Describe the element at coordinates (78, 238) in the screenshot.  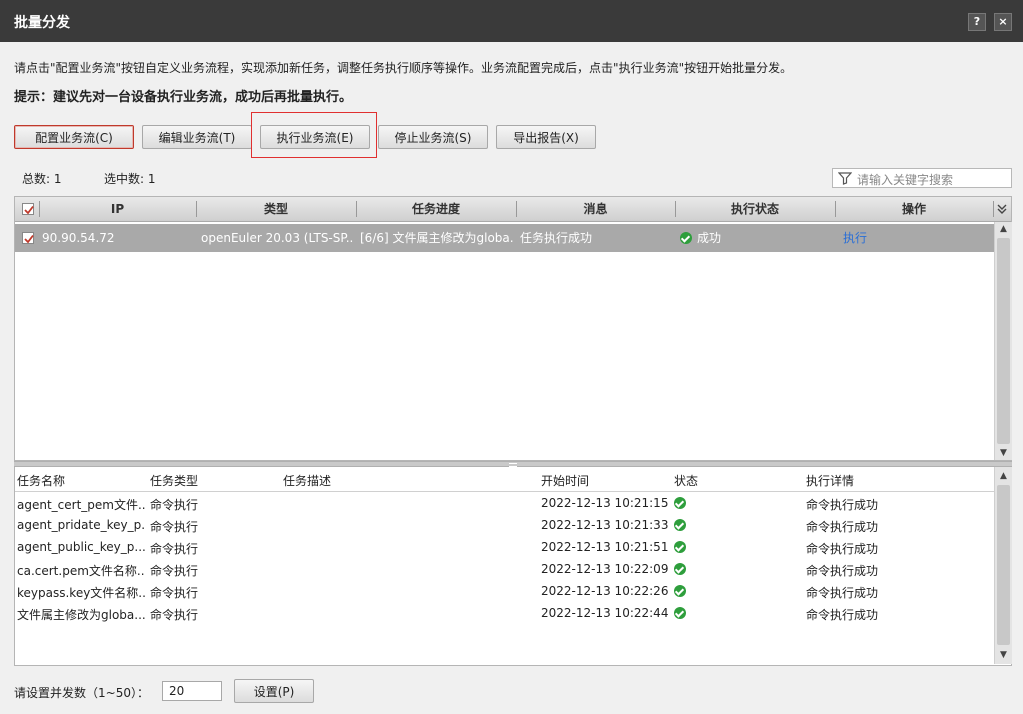
I see `row-ip: 90.90.54.72` at that location.